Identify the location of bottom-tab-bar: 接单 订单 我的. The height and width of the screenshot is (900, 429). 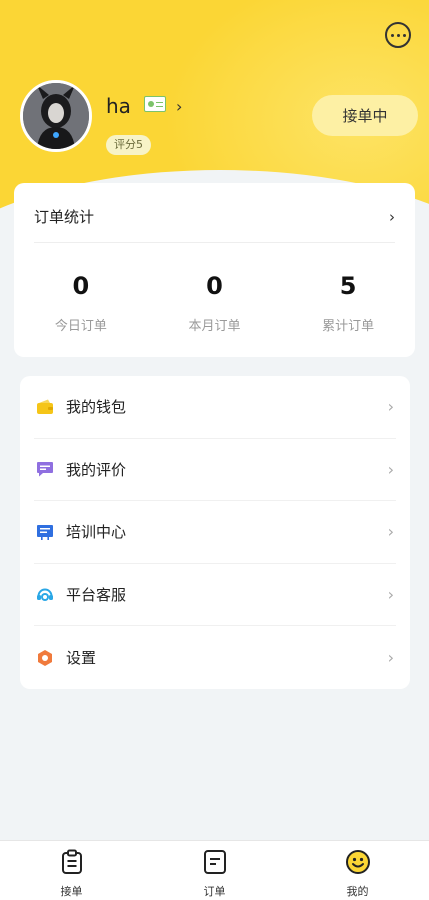
(214, 870).